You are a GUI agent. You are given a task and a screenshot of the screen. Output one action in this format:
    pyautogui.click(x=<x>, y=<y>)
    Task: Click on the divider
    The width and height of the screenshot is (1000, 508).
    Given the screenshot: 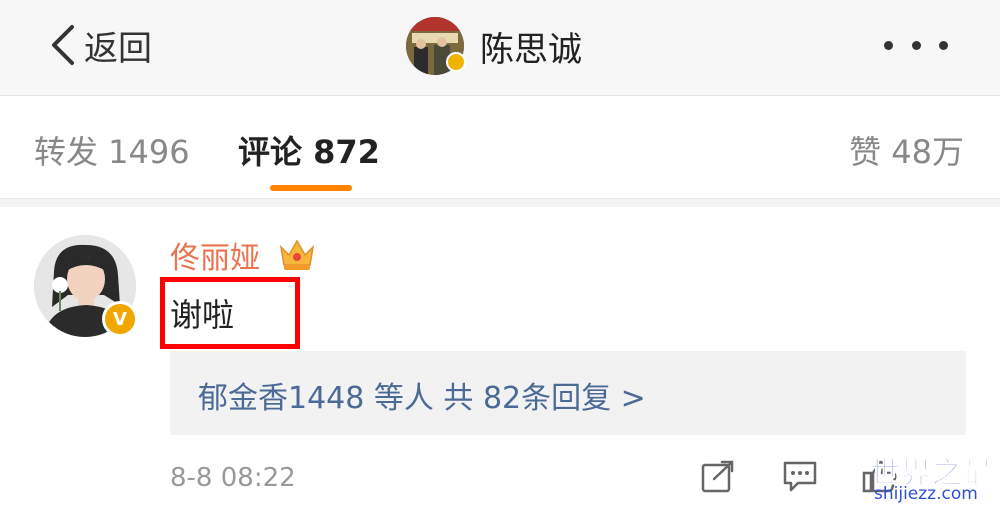 What is the action you would take?
    pyautogui.click(x=500, y=203)
    